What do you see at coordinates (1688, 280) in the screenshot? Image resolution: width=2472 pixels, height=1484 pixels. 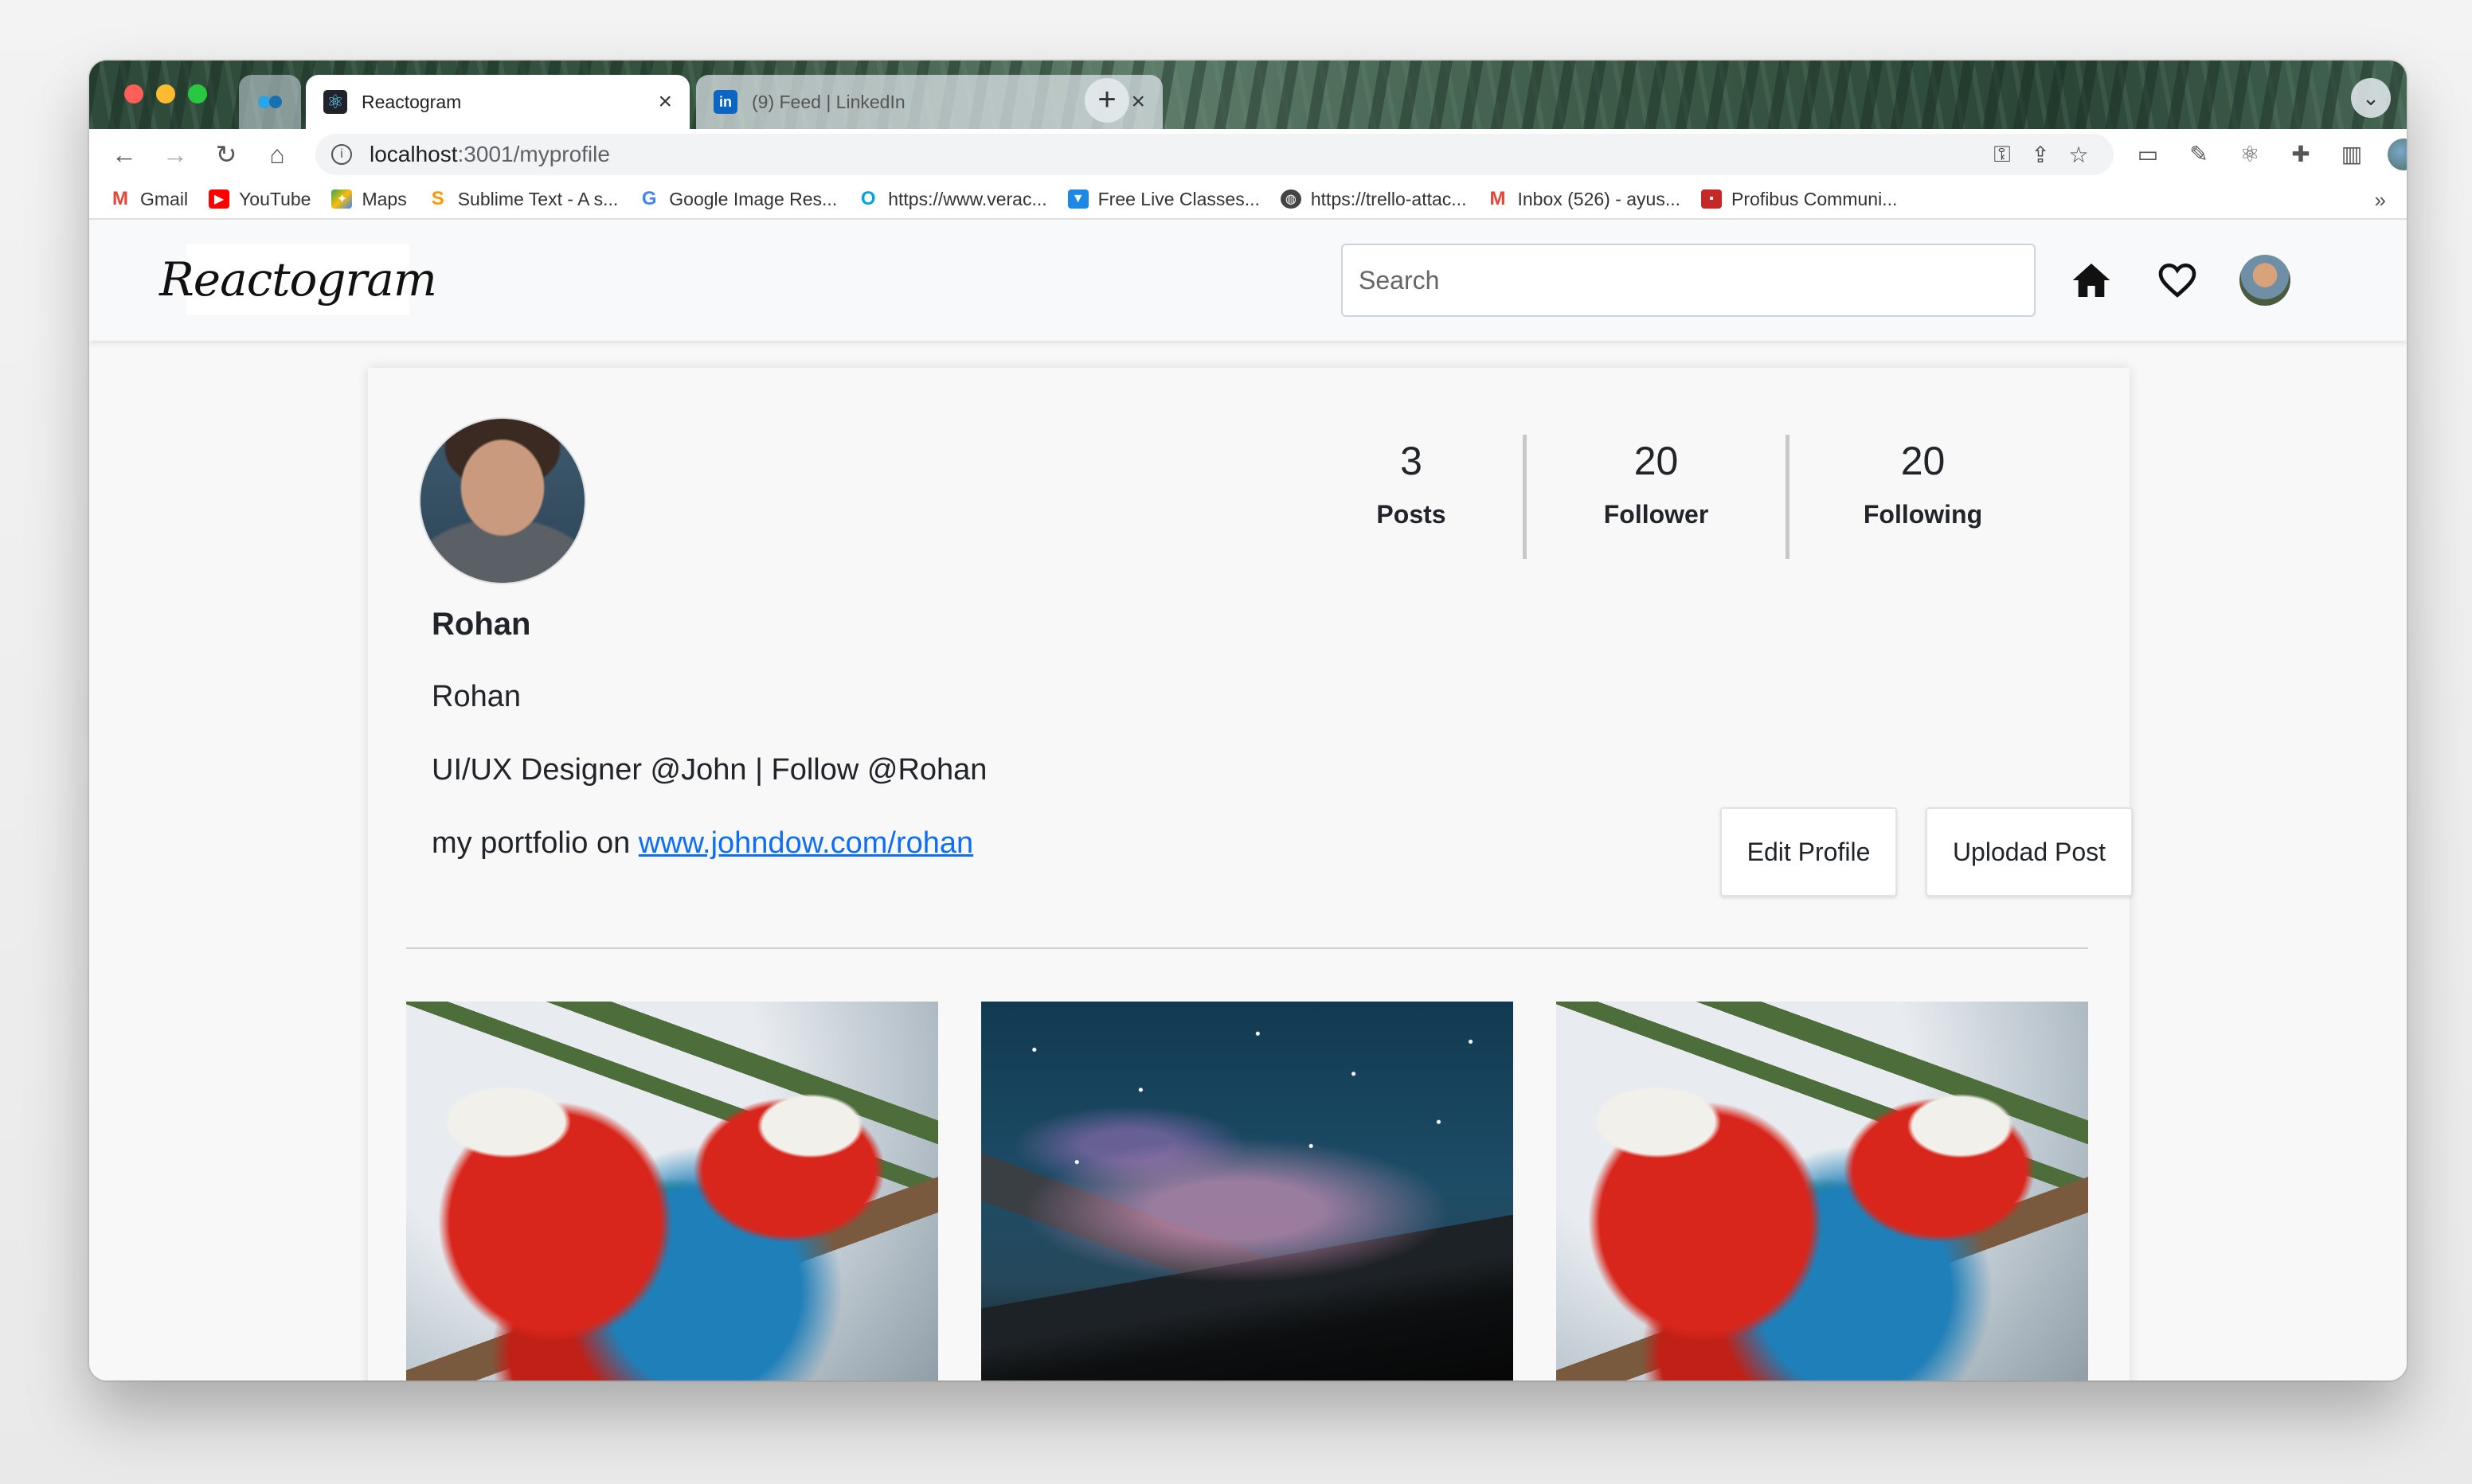 I see `search-input` at bounding box center [1688, 280].